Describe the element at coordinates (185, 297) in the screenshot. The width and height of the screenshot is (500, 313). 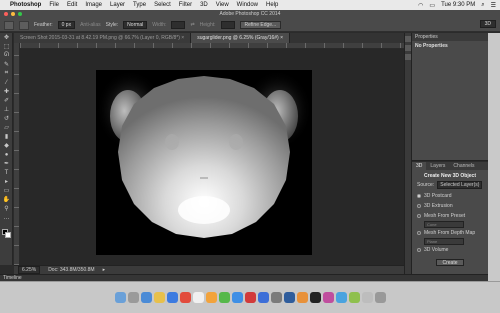
I see `calendar-icon` at that location.